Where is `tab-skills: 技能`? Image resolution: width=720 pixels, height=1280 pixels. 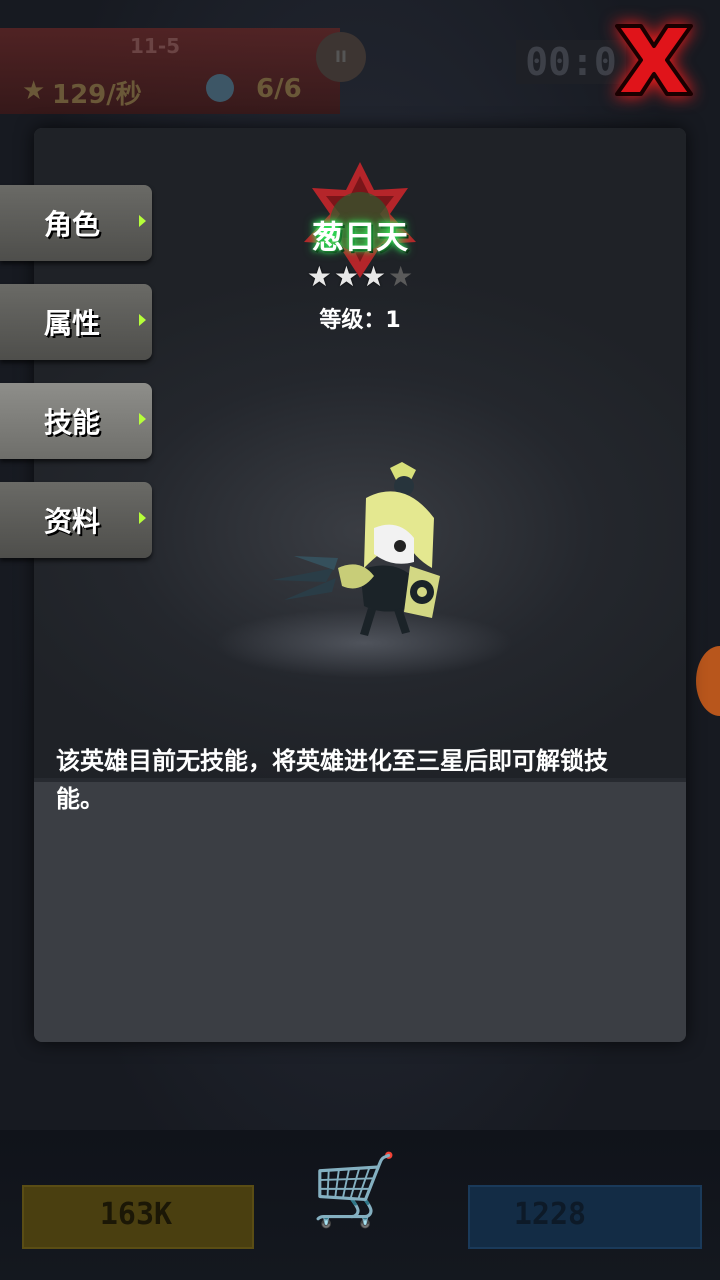 tab-skills: 技能 is located at coordinates (76, 421).